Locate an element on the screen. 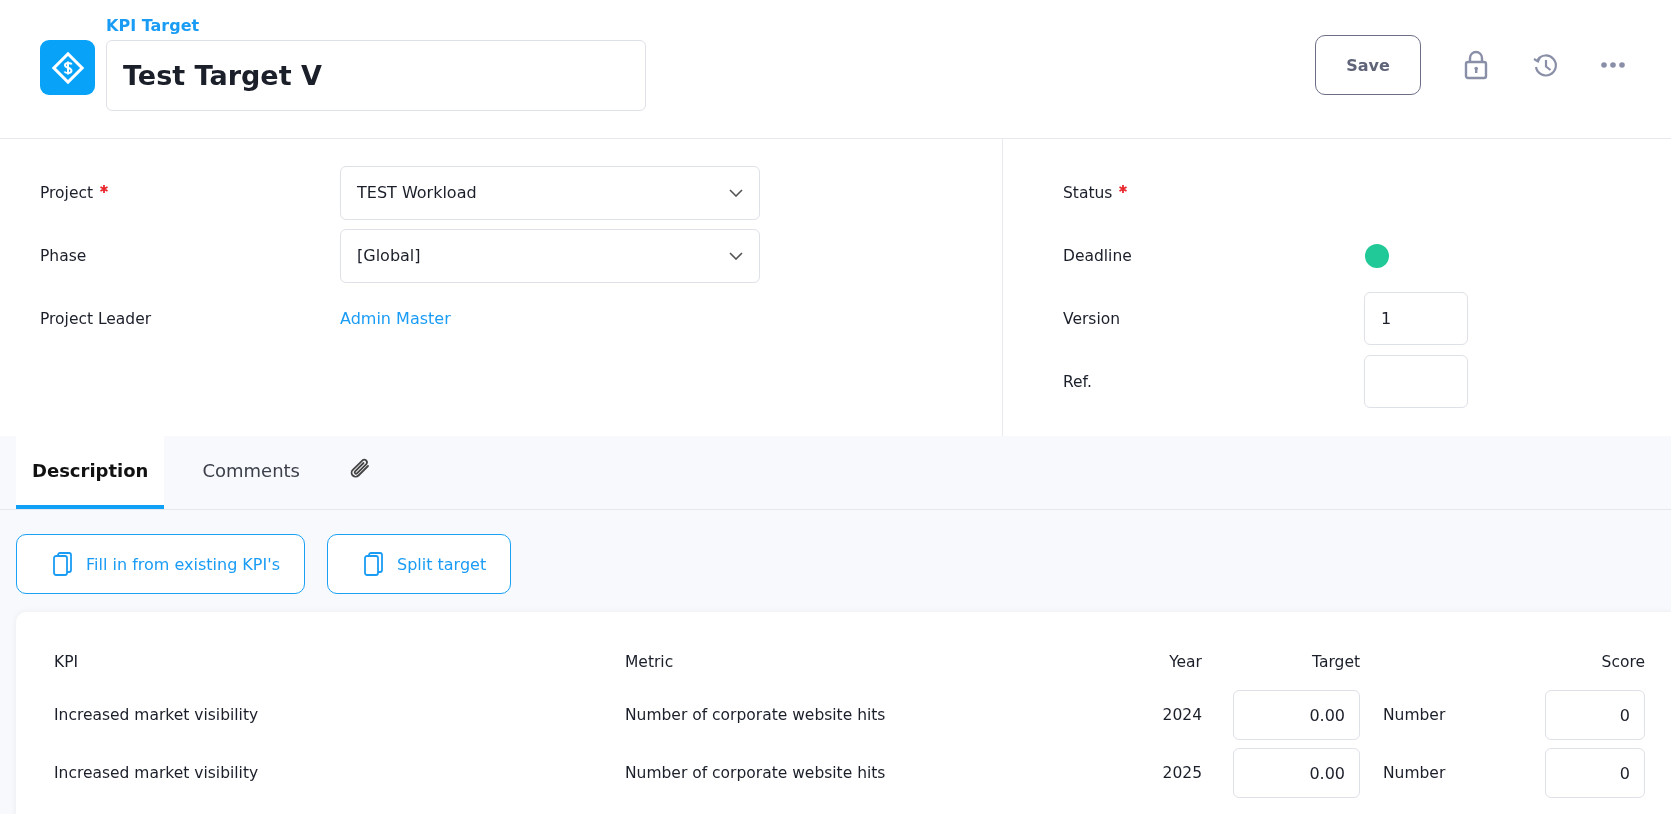 The image size is (1671, 815). save-button: Save is located at coordinates (1368, 65).